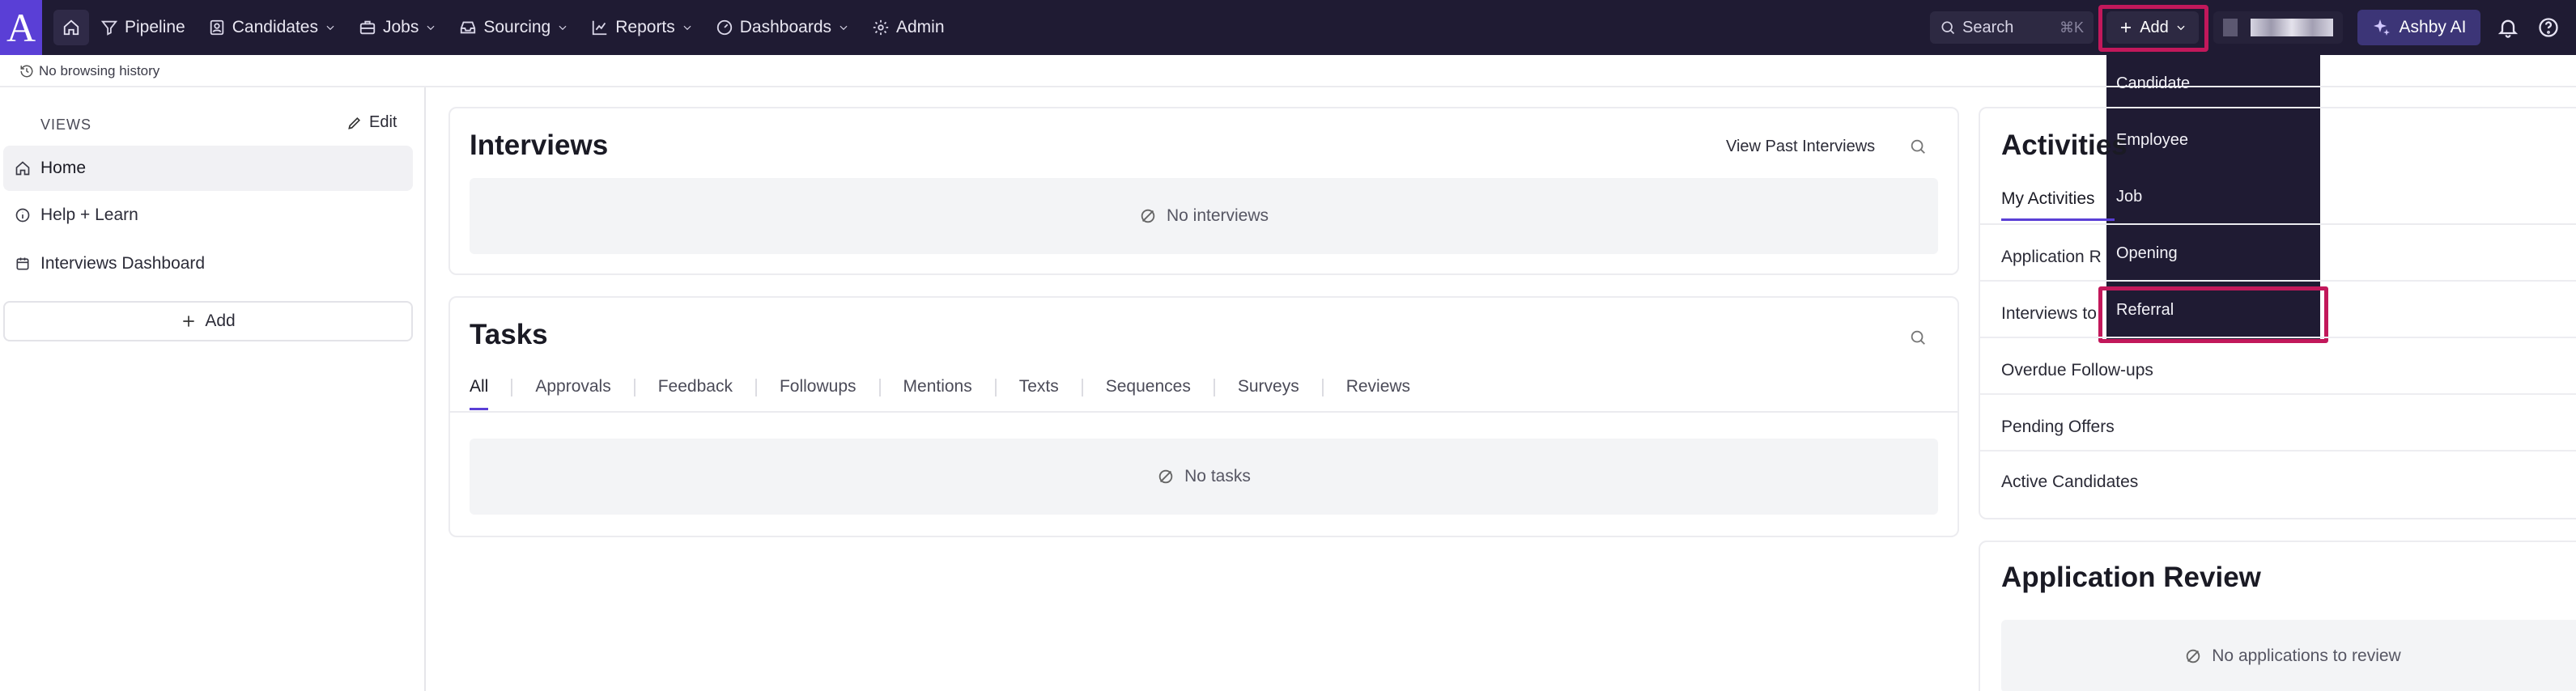 The height and width of the screenshot is (691, 2576). What do you see at coordinates (509, 334) in the screenshot?
I see `tasks-title: Tasks` at bounding box center [509, 334].